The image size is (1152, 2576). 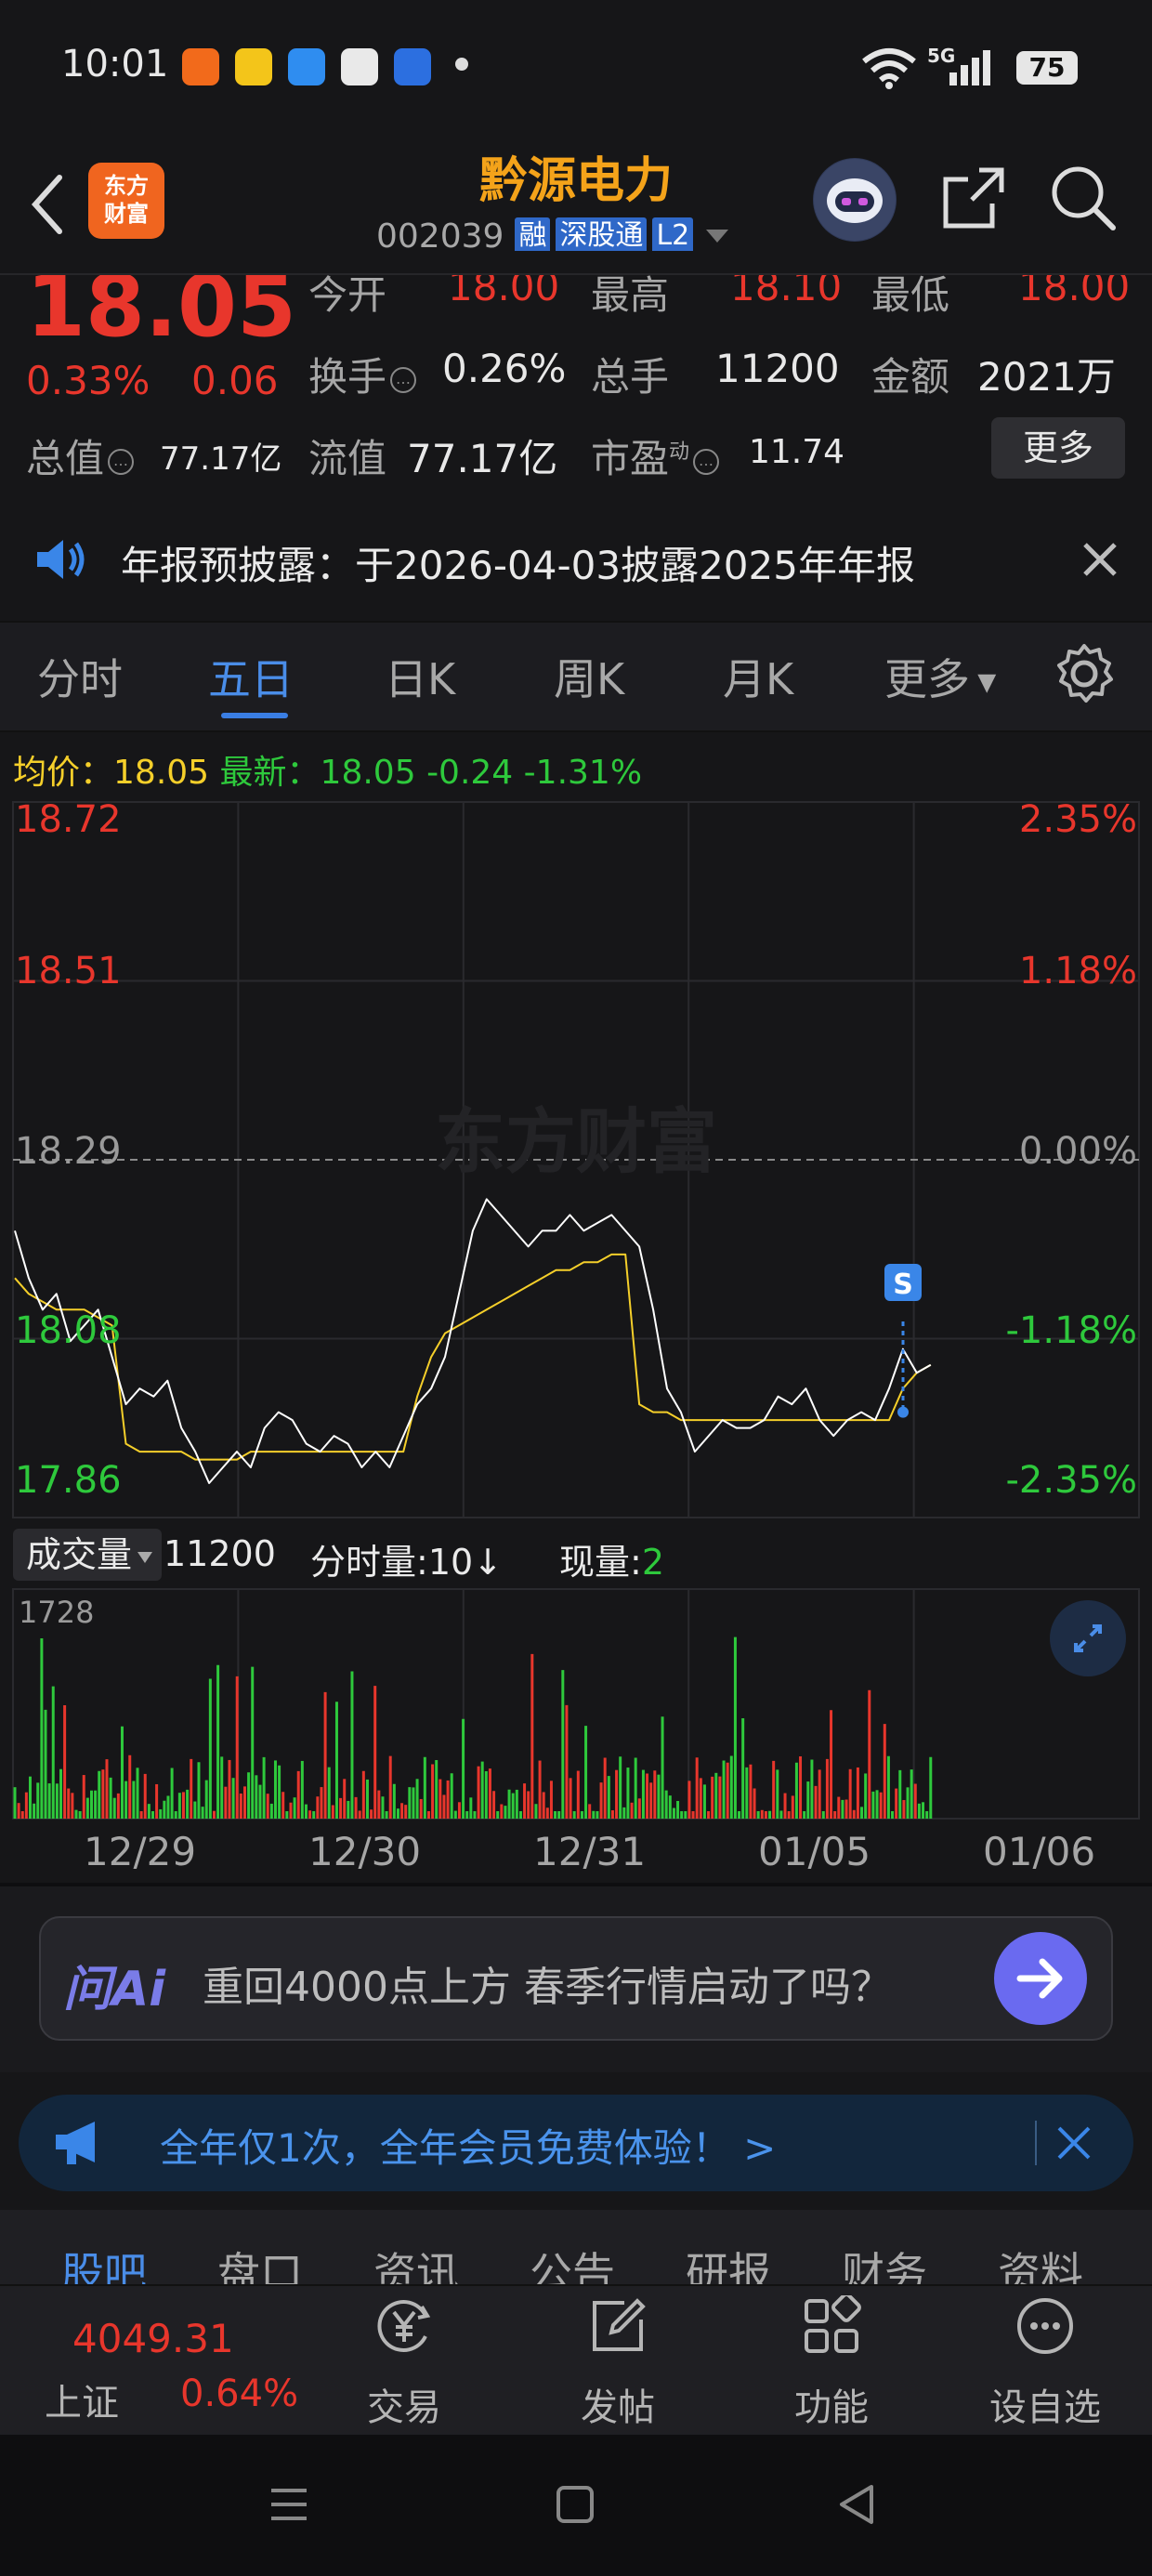 I want to click on avg-price-line, so click(x=473, y=1357).